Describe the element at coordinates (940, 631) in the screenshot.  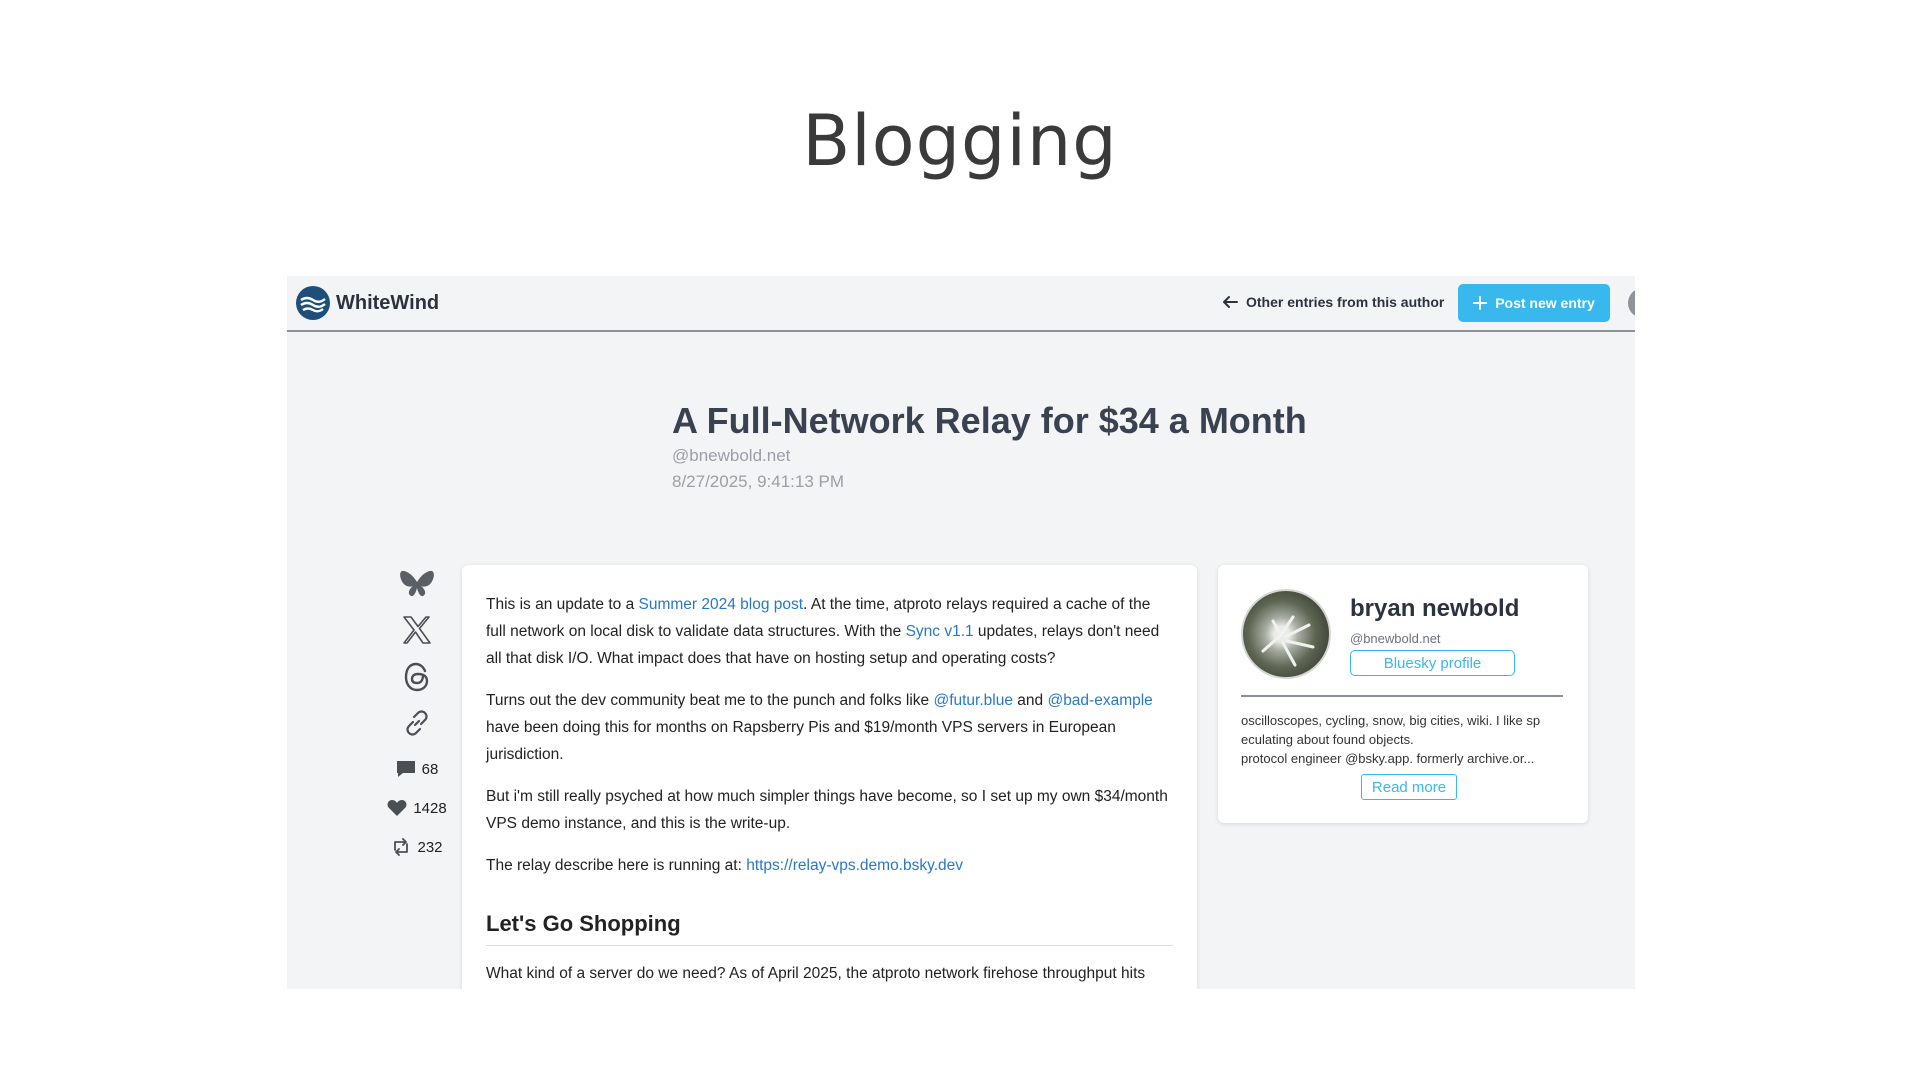
I see `sync-v1-1-link: Sync v1.1` at that location.